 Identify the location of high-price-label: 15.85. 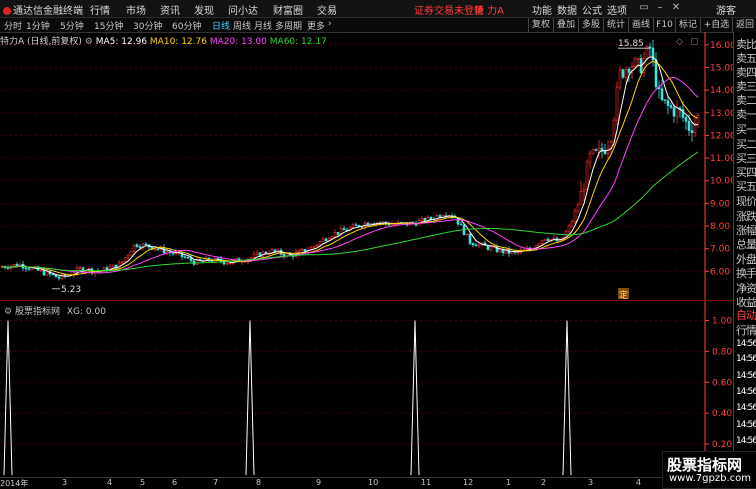
(631, 44).